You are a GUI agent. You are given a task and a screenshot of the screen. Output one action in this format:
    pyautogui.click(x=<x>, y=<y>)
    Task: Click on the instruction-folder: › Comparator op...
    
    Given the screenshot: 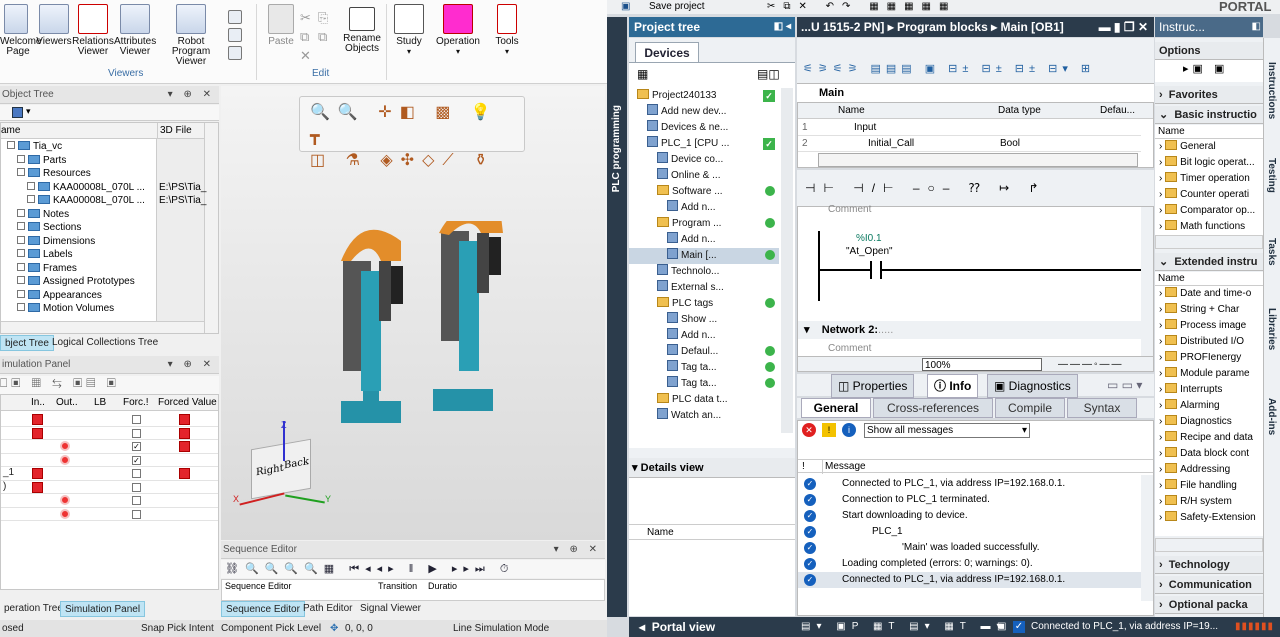 What is the action you would take?
    pyautogui.click(x=1208, y=211)
    